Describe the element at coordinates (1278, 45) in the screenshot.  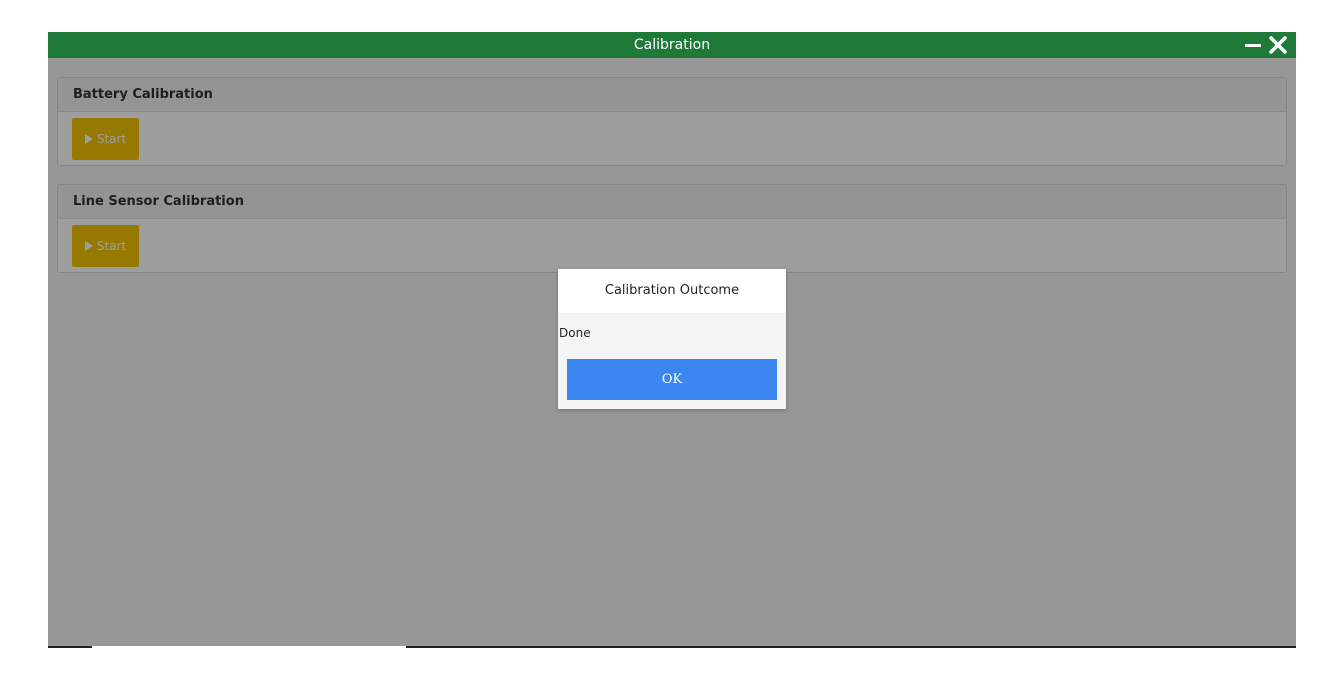
I see `close-icon` at that location.